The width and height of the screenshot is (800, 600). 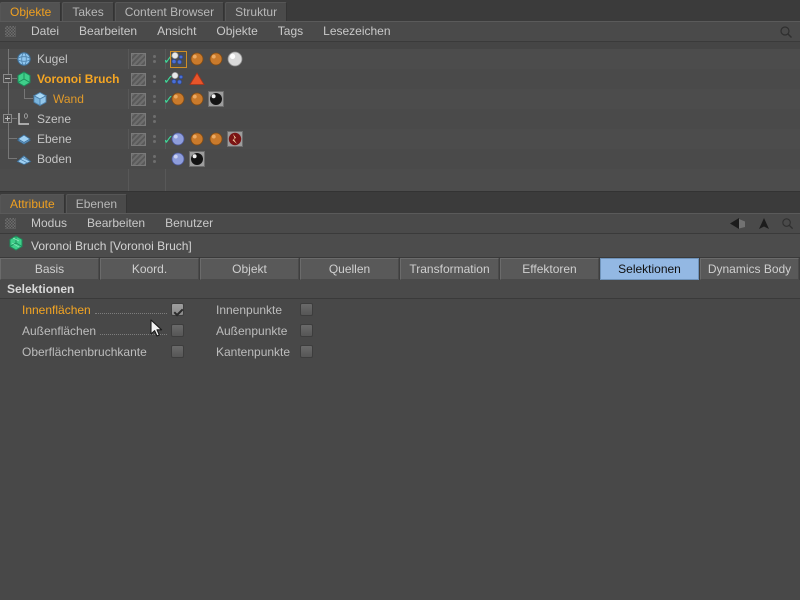 I want to click on object-row: 0 Szene, so click(x=400, y=119).